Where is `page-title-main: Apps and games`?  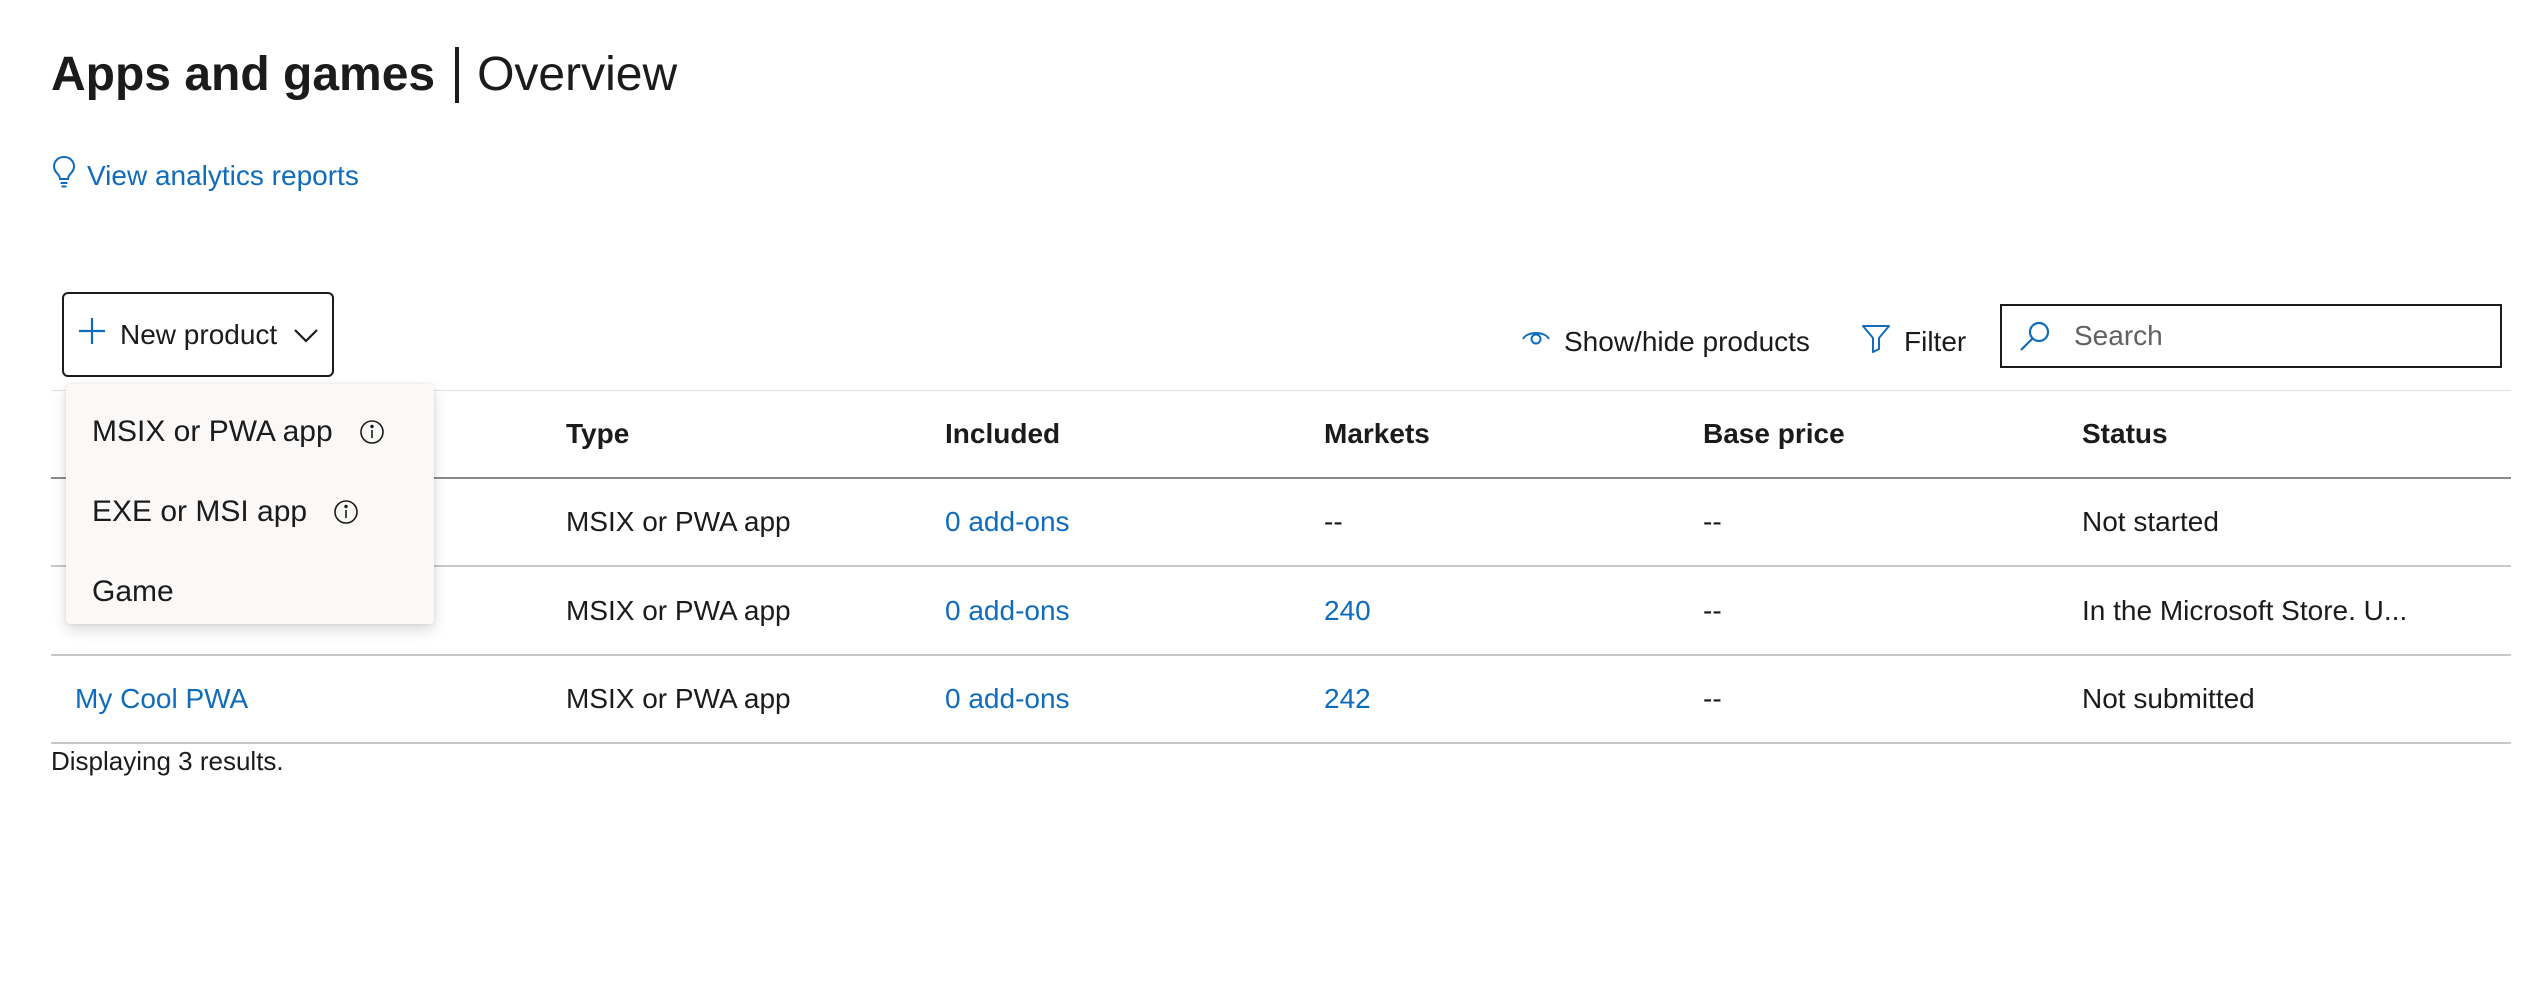
page-title-main: Apps and games is located at coordinates (243, 74).